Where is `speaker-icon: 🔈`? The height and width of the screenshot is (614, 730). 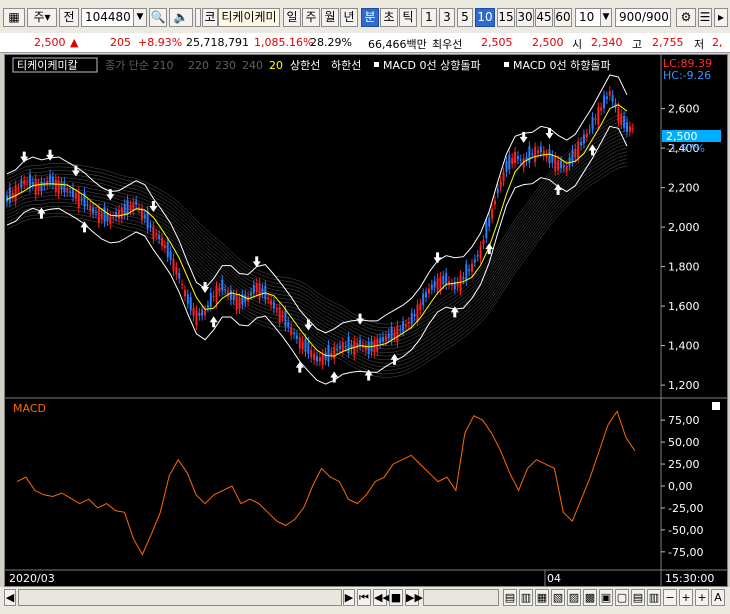
speaker-icon: 🔈 is located at coordinates (181, 17).